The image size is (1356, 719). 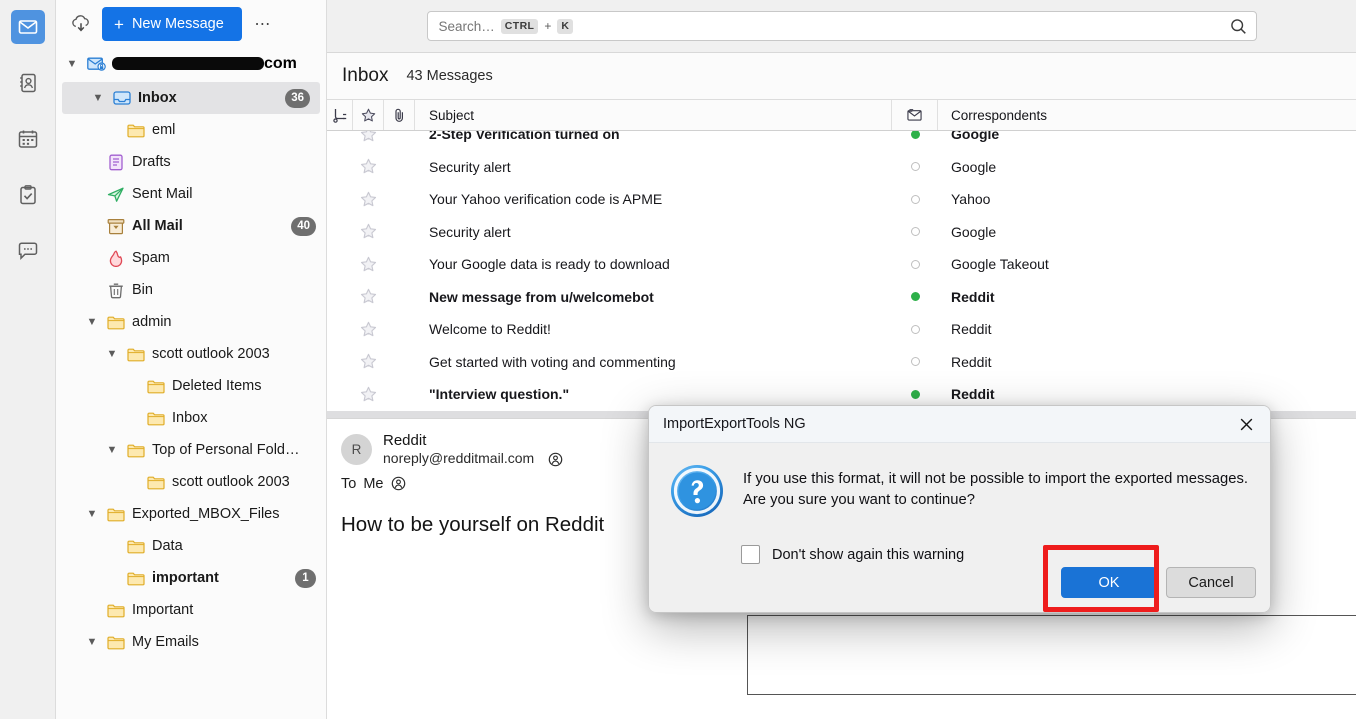 I want to click on folder-item-sent-mail: ▼Sent Mail, so click(x=191, y=194).